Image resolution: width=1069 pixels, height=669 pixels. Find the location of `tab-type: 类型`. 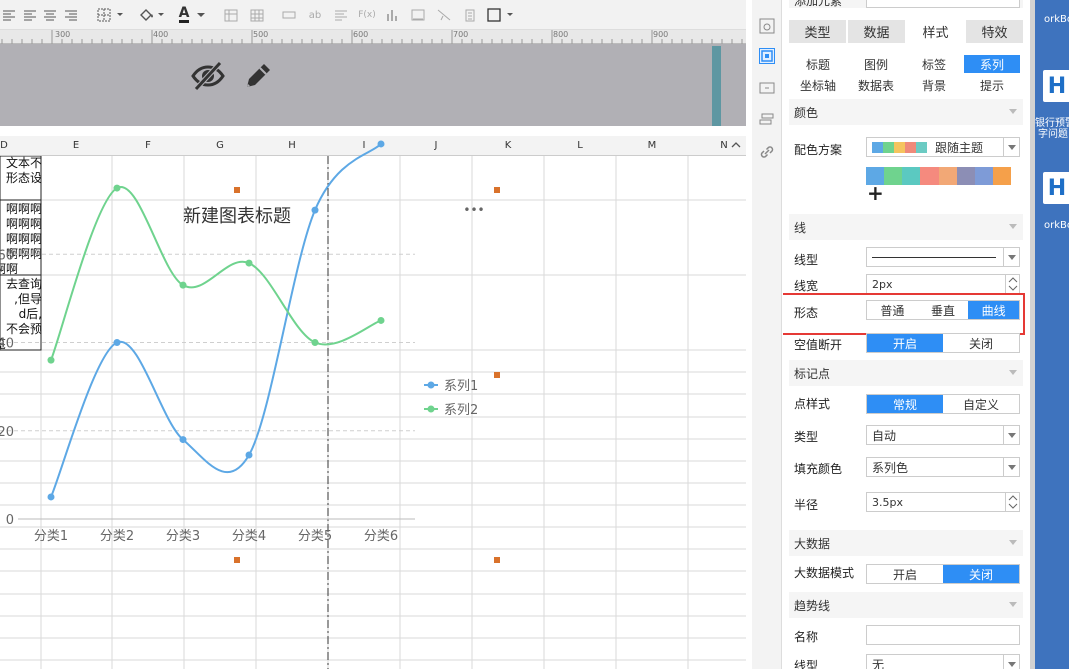

tab-type: 类型 is located at coordinates (817, 31).